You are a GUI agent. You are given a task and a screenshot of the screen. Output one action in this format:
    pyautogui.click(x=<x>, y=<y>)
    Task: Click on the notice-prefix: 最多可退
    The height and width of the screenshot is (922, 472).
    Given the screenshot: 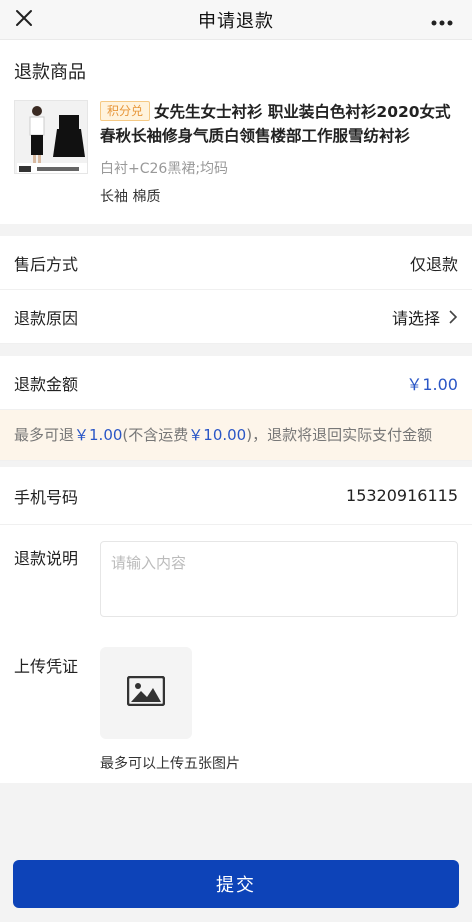 What is the action you would take?
    pyautogui.click(x=44, y=435)
    